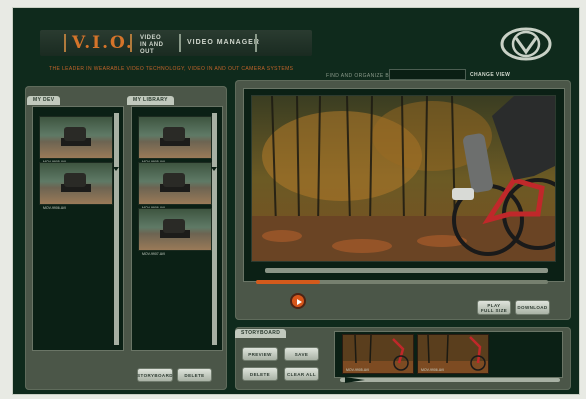 This screenshot has height=399, width=586. Describe the element at coordinates (155, 375) in the screenshot. I see `storyboard-button: STORYBOARD` at that location.